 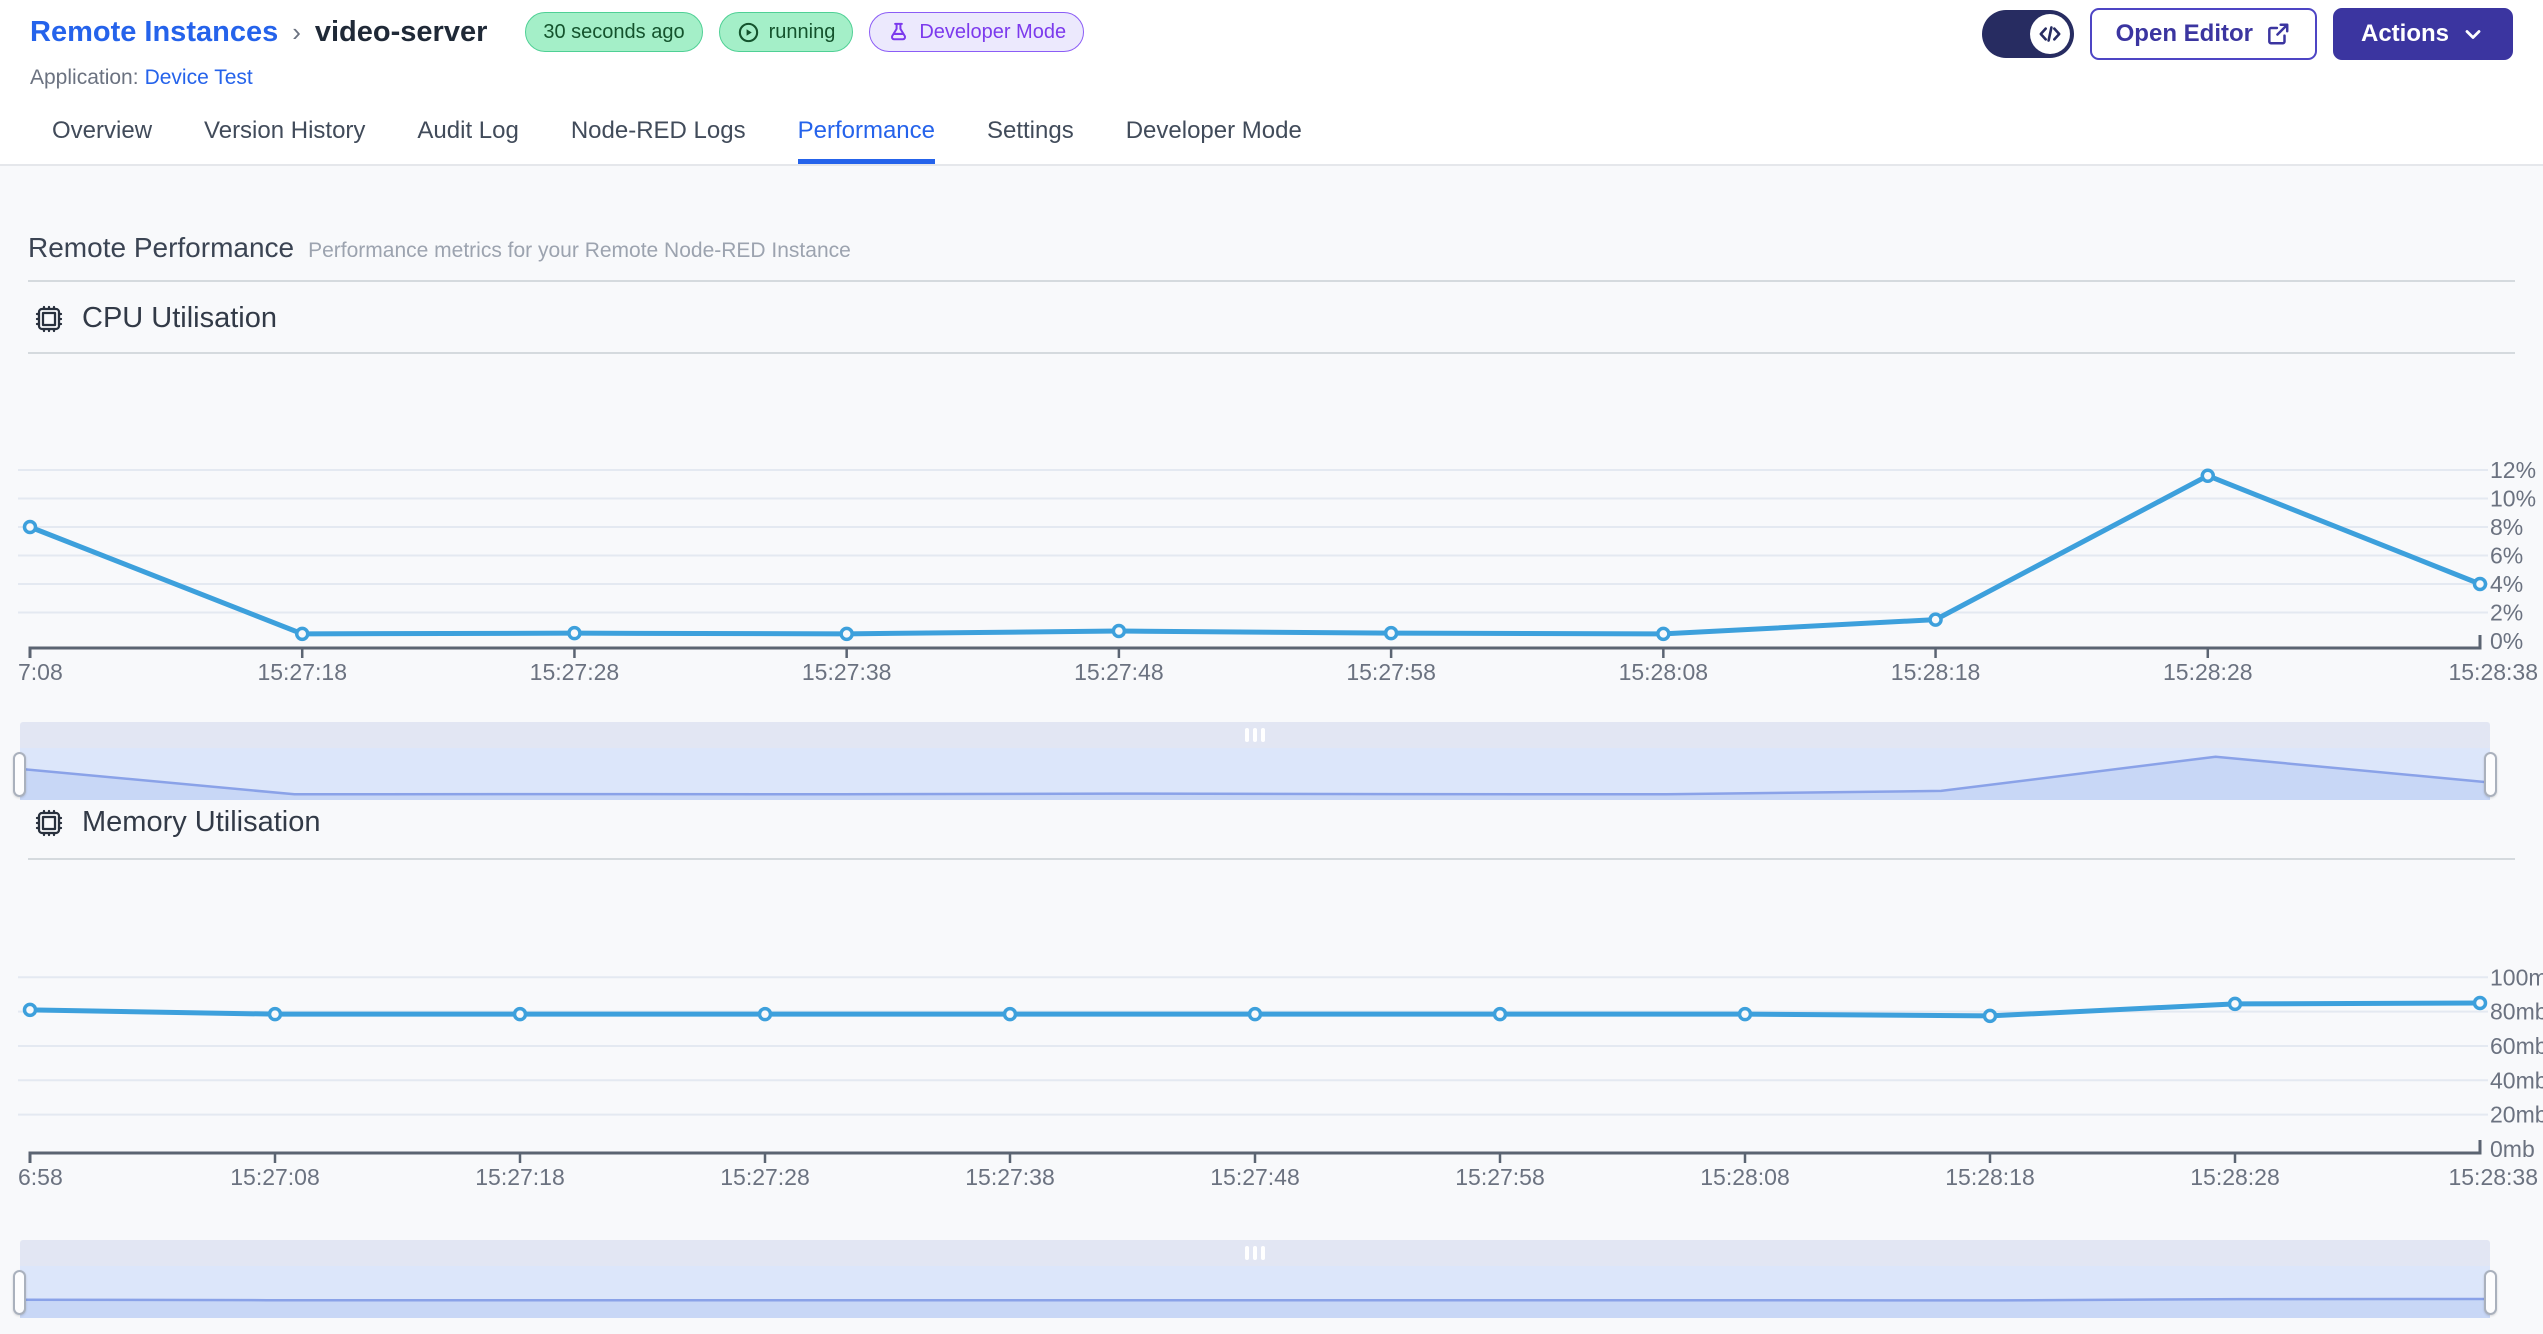 I want to click on open-editor-button: Open Editor, so click(x=2203, y=34).